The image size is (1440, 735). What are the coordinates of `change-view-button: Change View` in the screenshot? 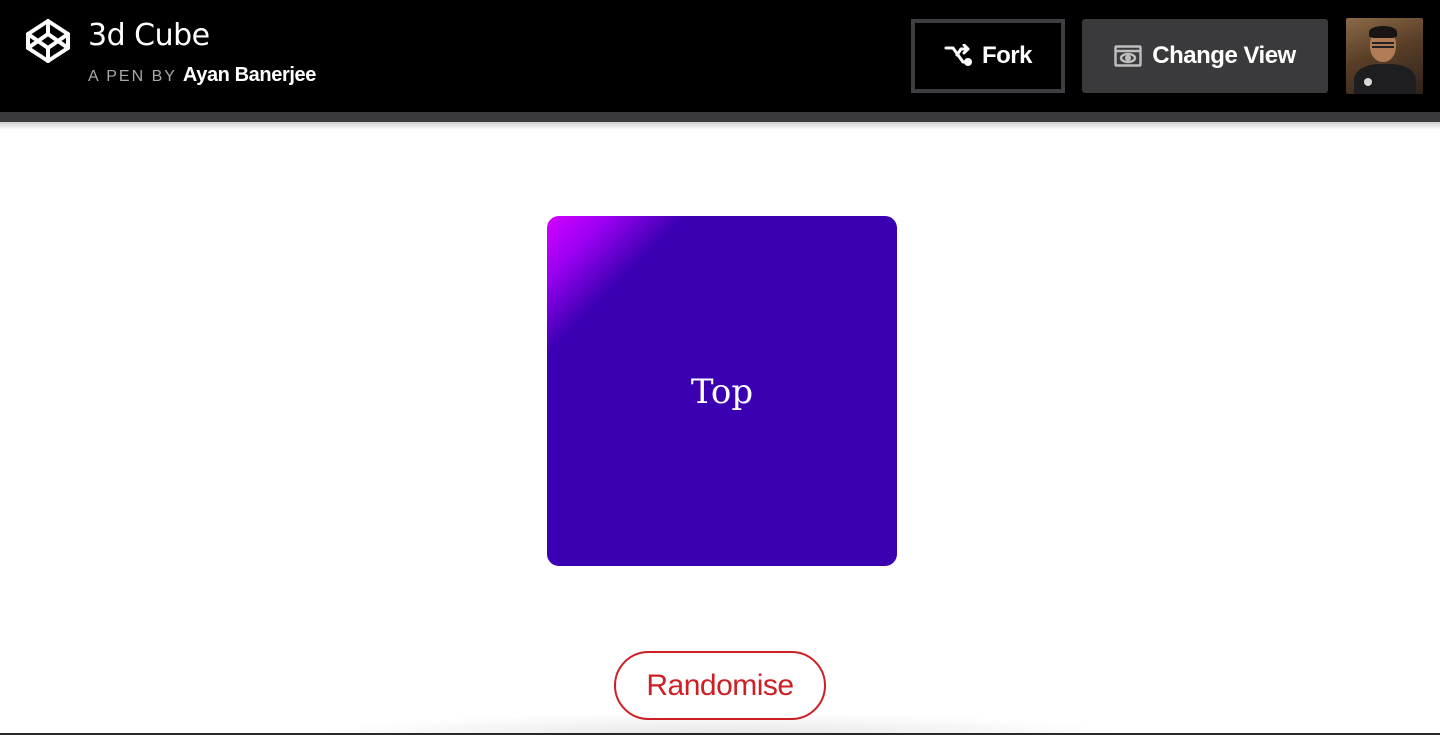 It's located at (1205, 56).